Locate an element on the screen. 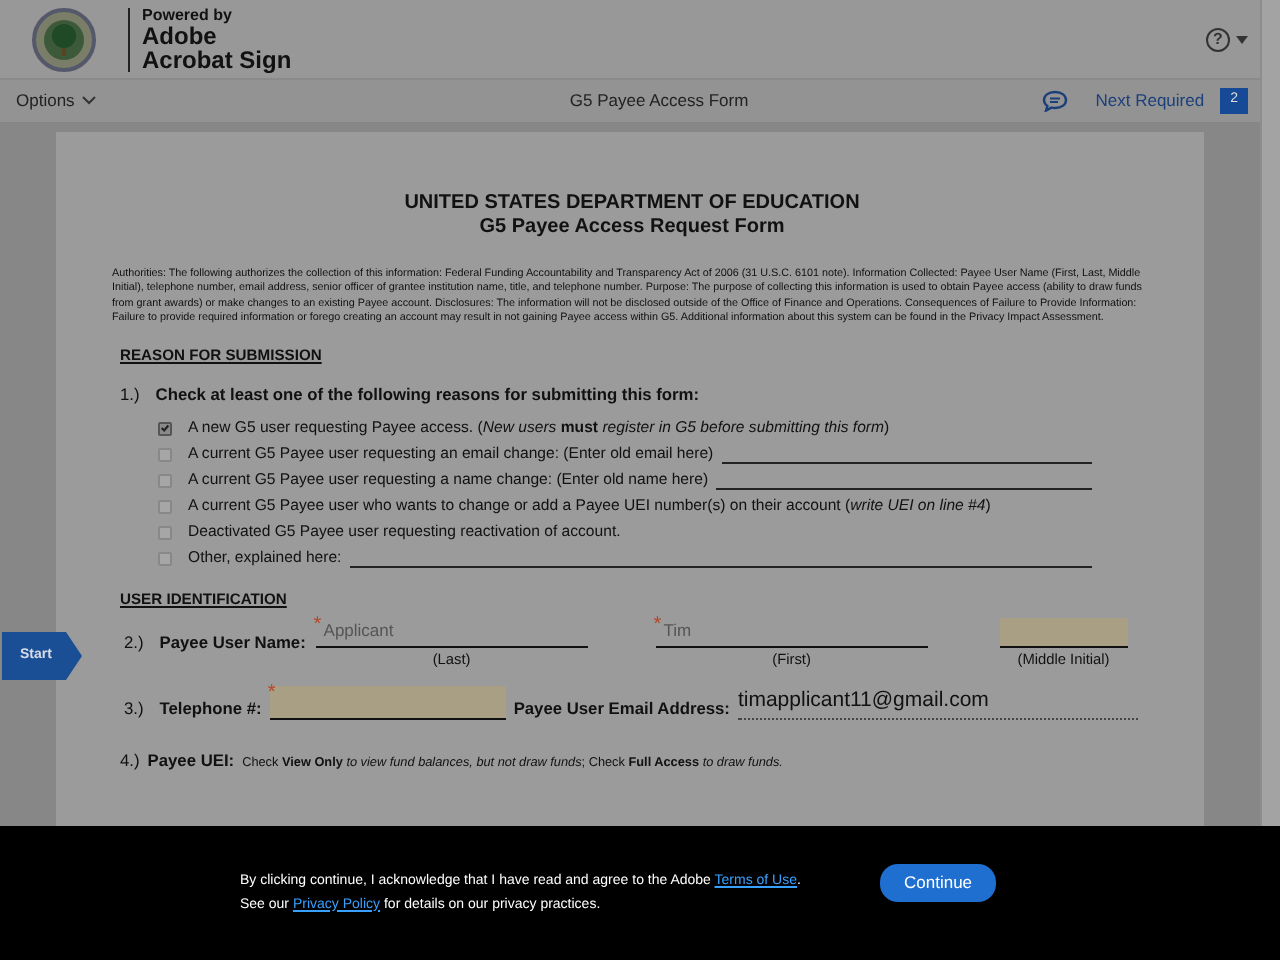 The height and width of the screenshot is (960, 1280). field-label: Payee User Email Address: is located at coordinates (621, 708).